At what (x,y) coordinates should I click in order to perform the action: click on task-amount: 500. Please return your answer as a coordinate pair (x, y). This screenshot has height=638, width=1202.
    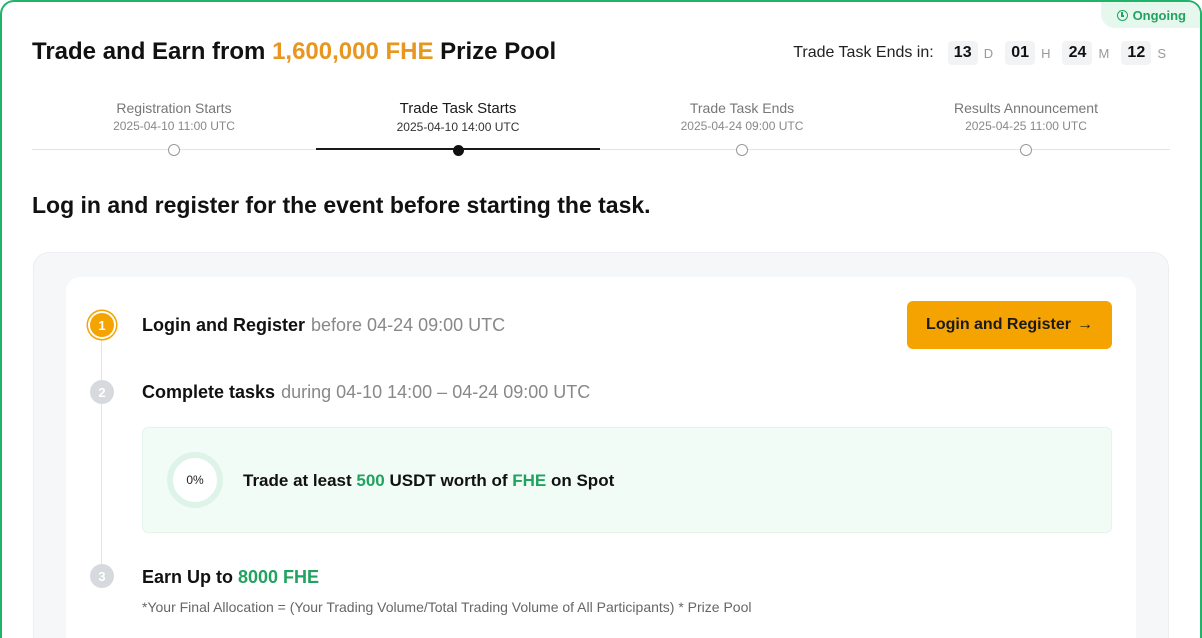
    Looking at the image, I should click on (370, 480).